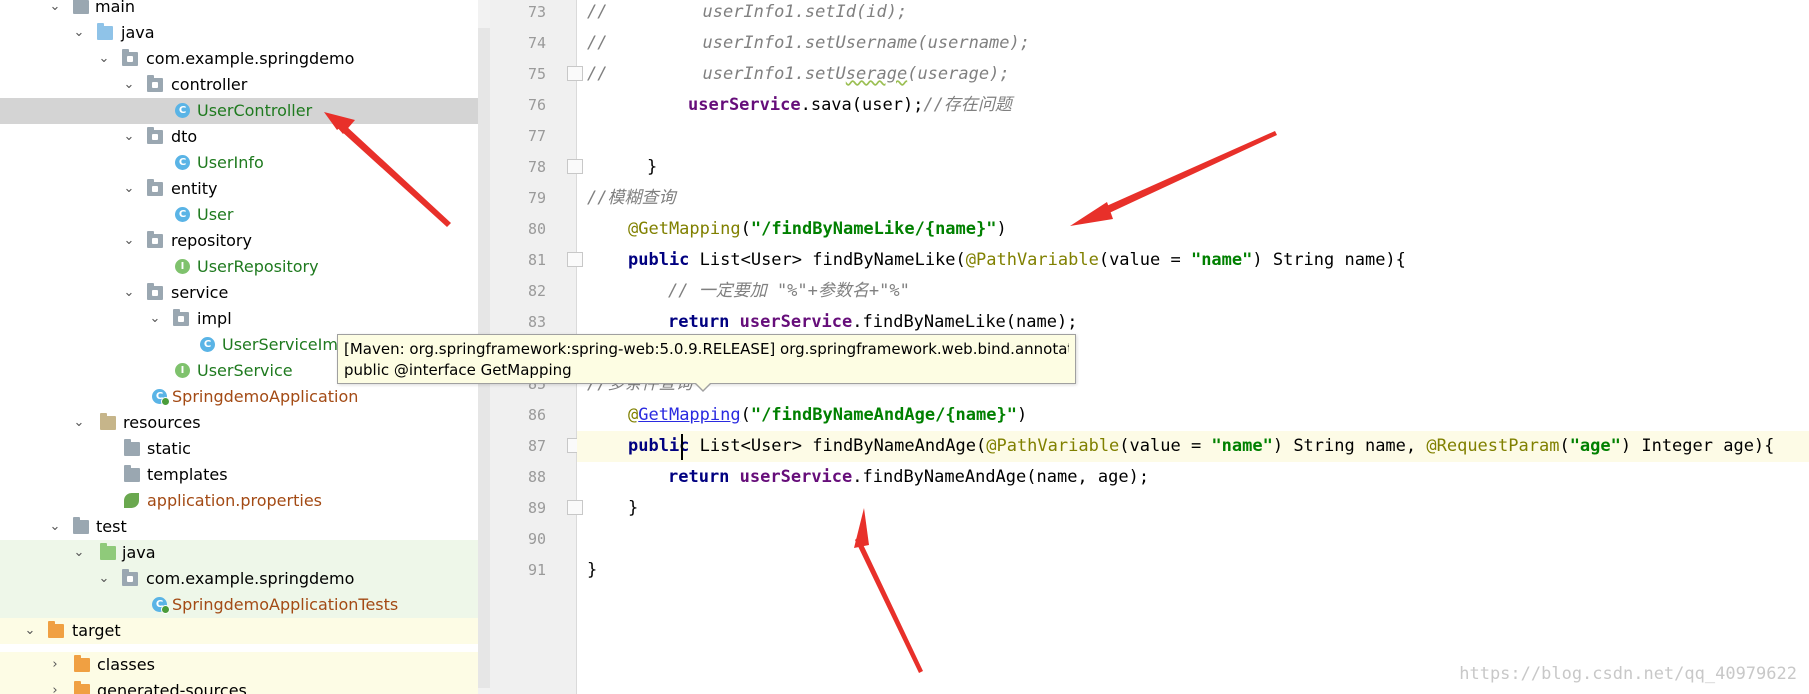 The width and height of the screenshot is (1809, 694). Describe the element at coordinates (239, 686) in the screenshot. I see `tree-item-generated-sources: › generated-sources` at that location.